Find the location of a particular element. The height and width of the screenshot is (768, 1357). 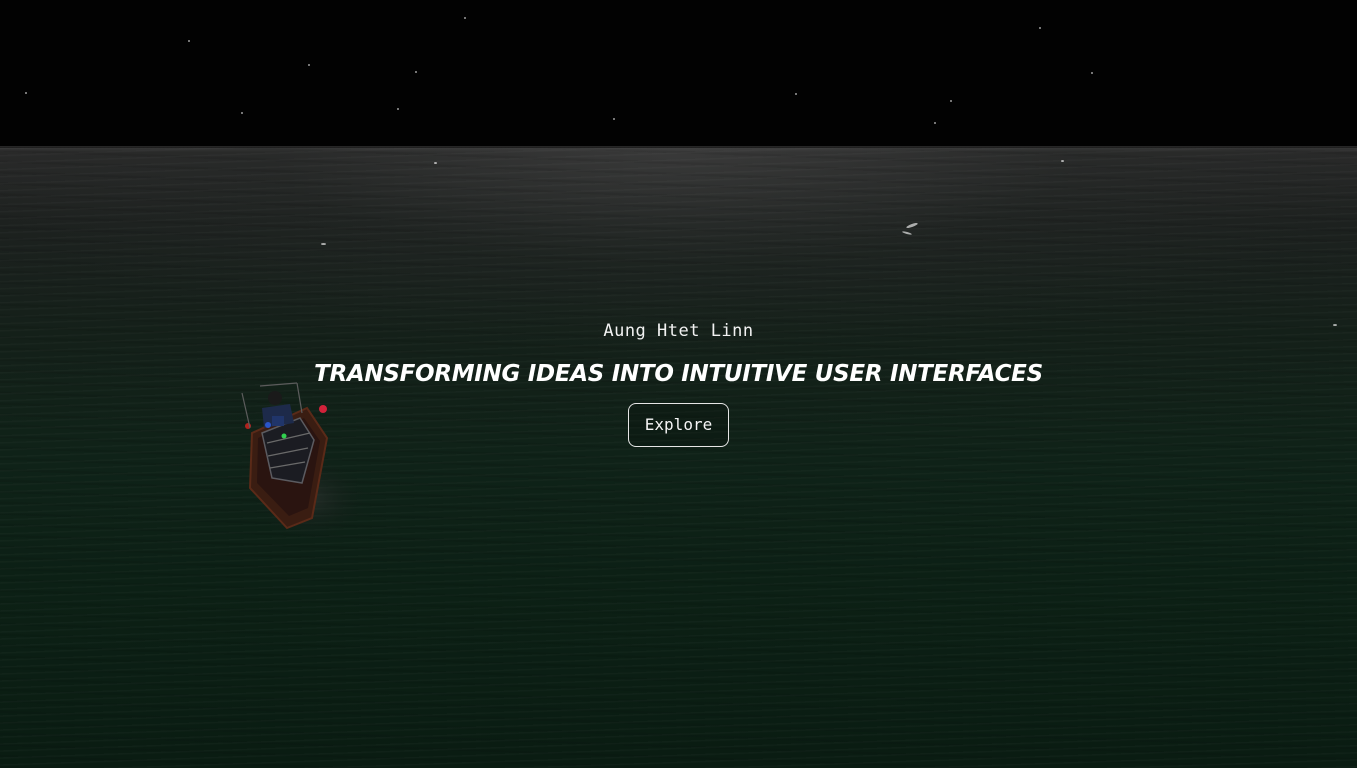

explore-button: Explore is located at coordinates (678, 425).